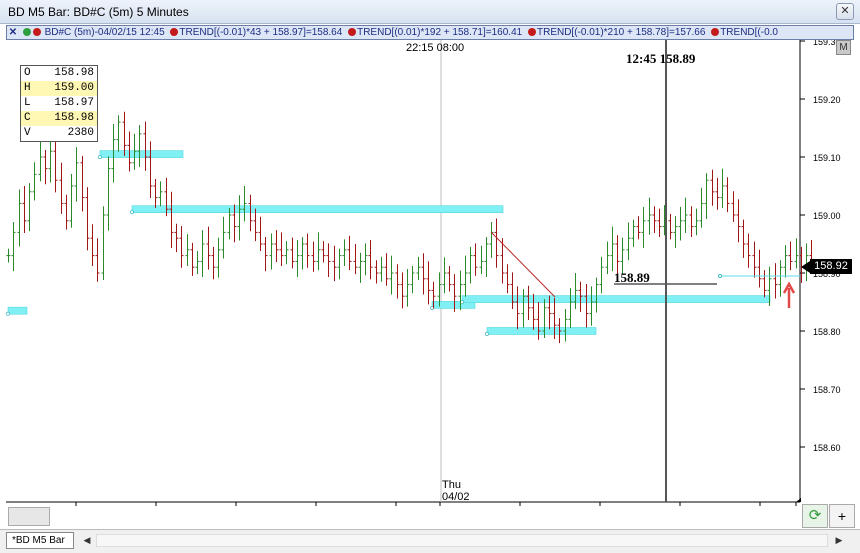 Image resolution: width=860 pixels, height=553 pixels. What do you see at coordinates (827, 390) in the screenshot?
I see `y-tick-label: 158.70` at bounding box center [827, 390].